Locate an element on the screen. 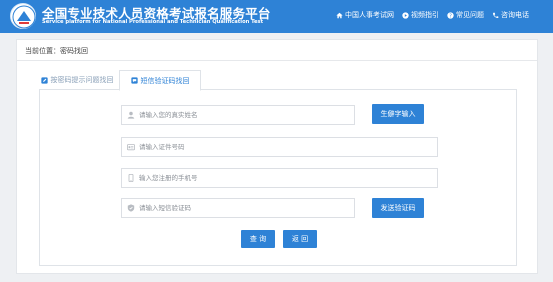 This screenshot has width=553, height=282. home-icon is located at coordinates (339, 15).